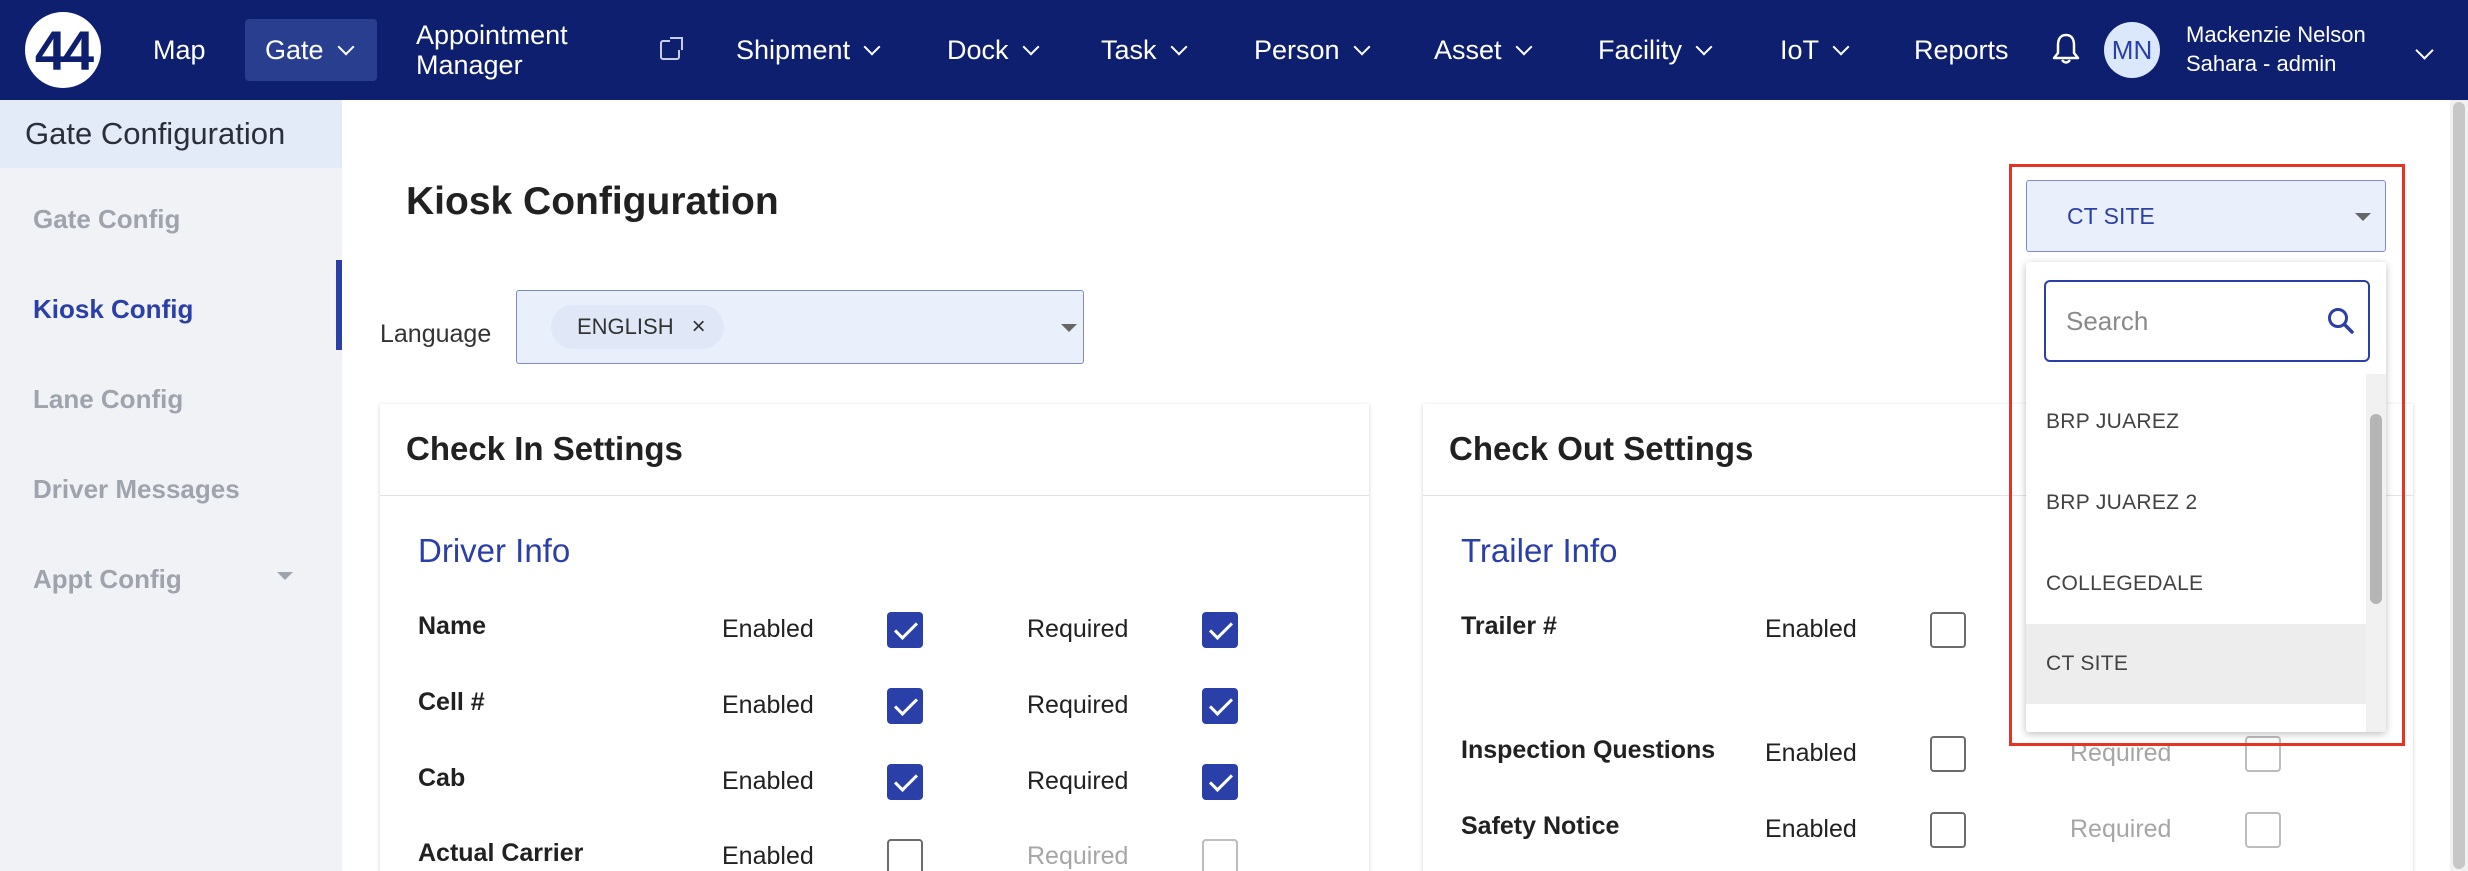  I want to click on nav-appointment-manager: Appointment Manager, so click(492, 50).